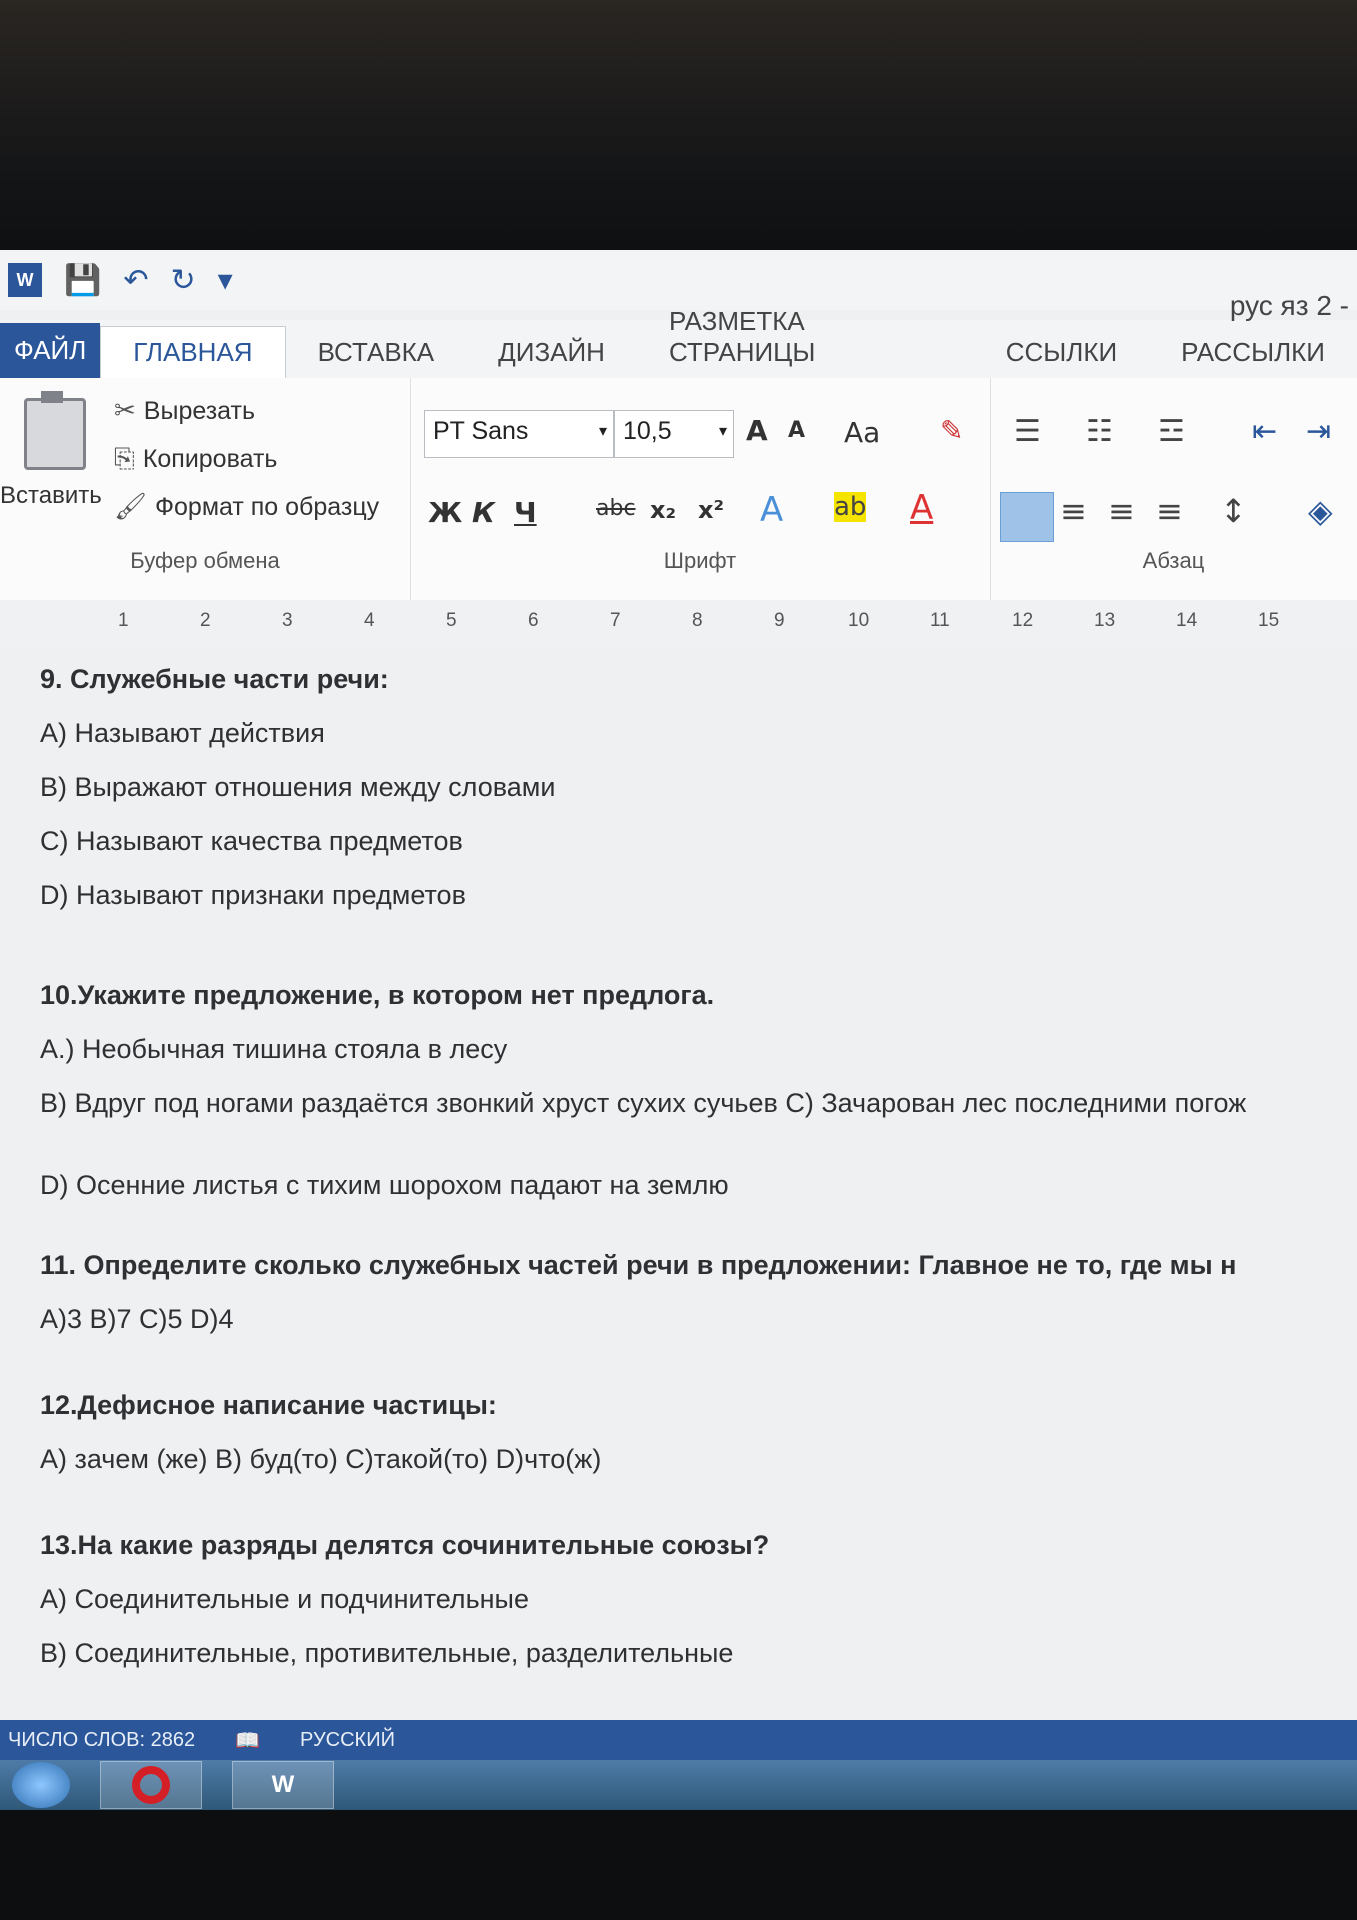 This screenshot has width=1357, height=1920. What do you see at coordinates (678, 1740) in the screenshot?
I see `status-bar: ЧИСЛО СЛОВ: 2862 📖 РУССКИЙ` at bounding box center [678, 1740].